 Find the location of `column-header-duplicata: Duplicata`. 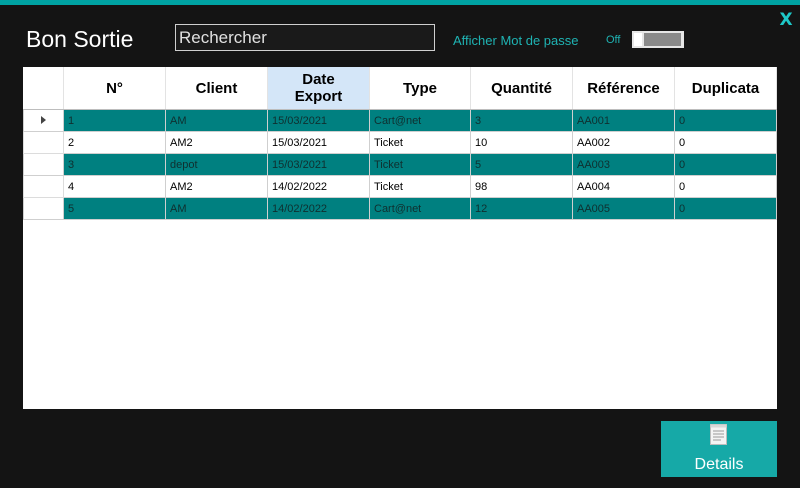

column-header-duplicata: Duplicata is located at coordinates (725, 88).